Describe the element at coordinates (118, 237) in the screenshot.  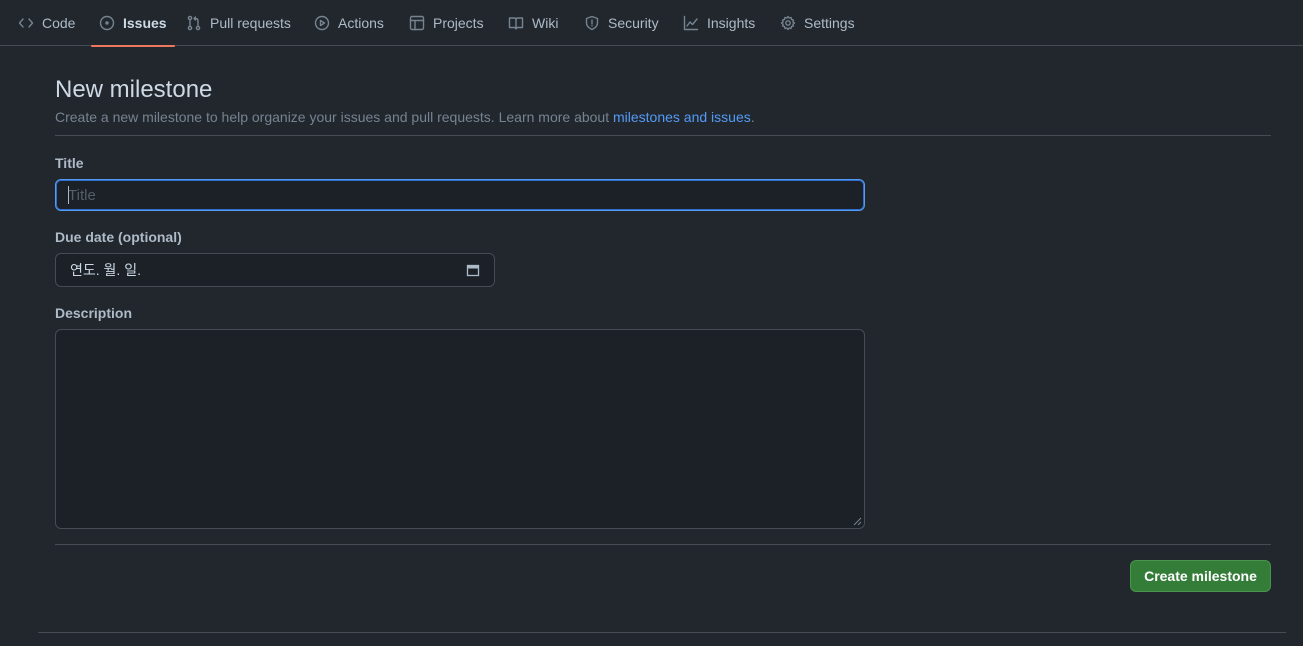
I see `due-date-label: Due date (optional)` at that location.